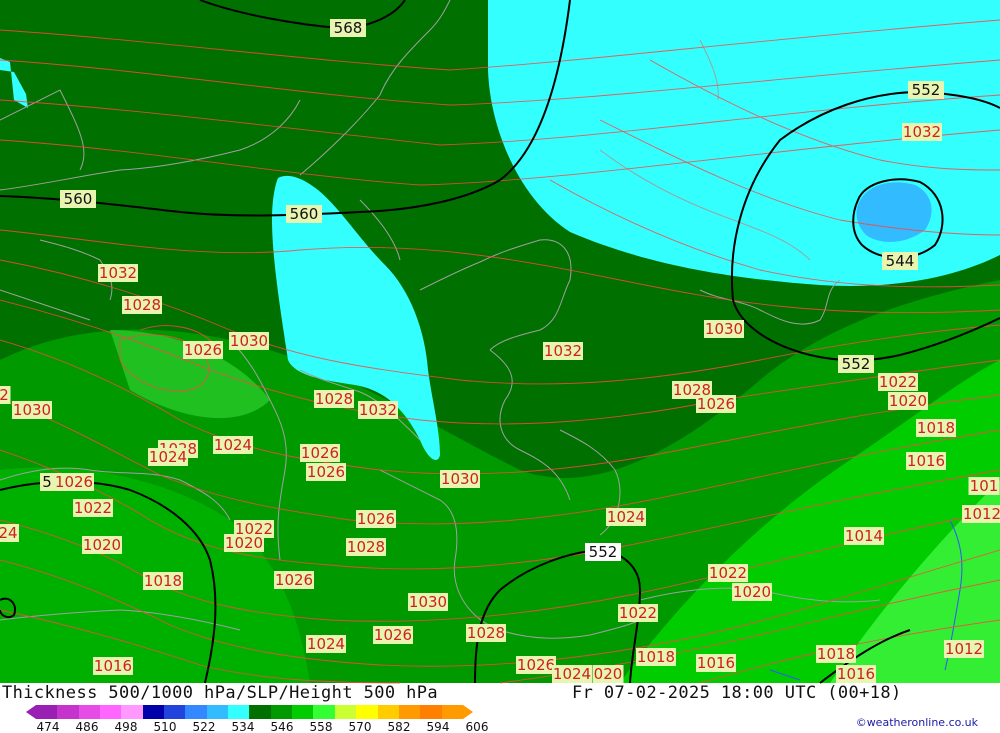  I want to click on slp-label-1012-east: 1012, so click(981, 514).